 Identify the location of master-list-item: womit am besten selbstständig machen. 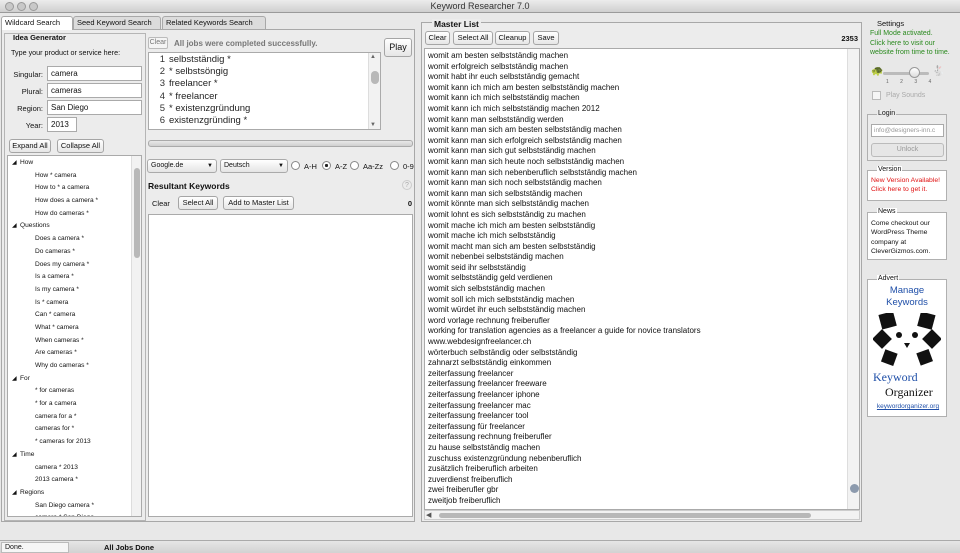
(642, 56).